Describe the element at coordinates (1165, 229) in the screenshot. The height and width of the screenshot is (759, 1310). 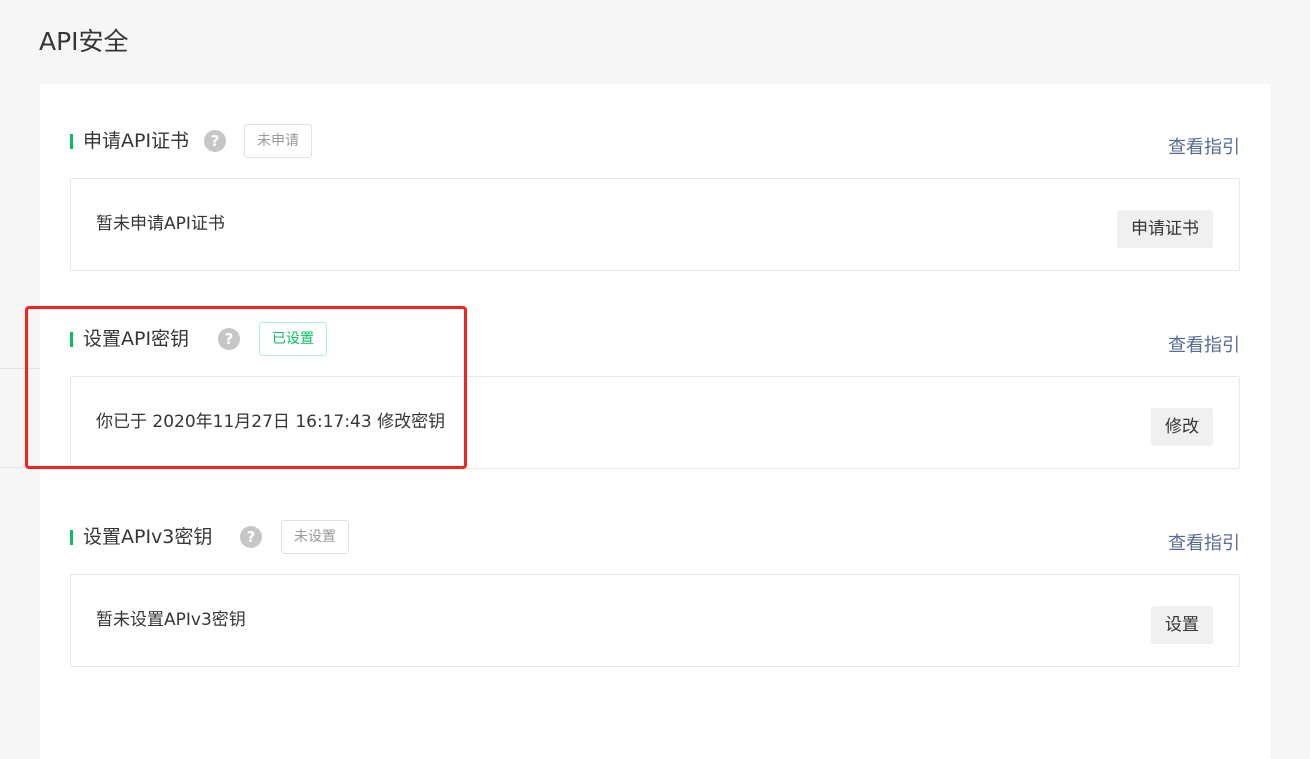
I see `apply-certificate-button: 申请证书` at that location.